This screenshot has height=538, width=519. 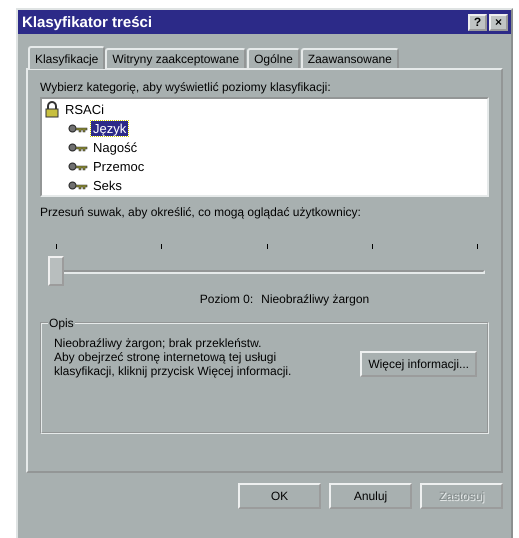 I want to click on tree-item: Seks, so click(x=107, y=185).